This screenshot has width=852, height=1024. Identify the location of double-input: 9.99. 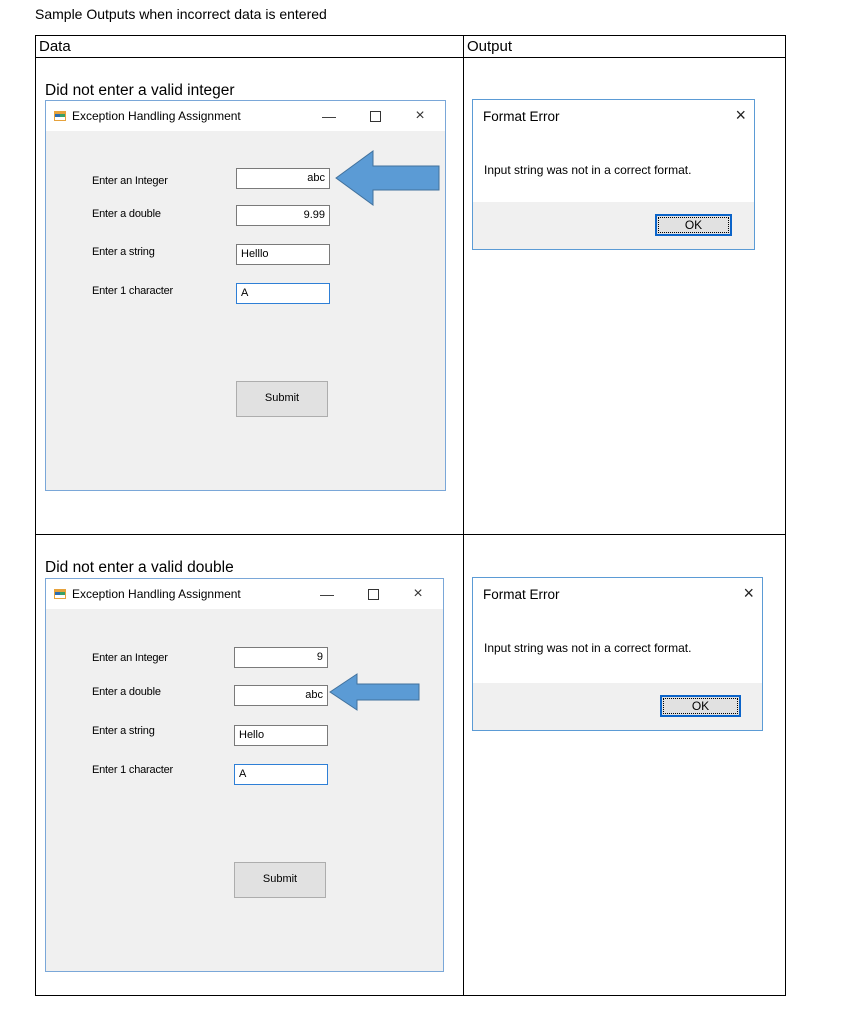
(283, 215).